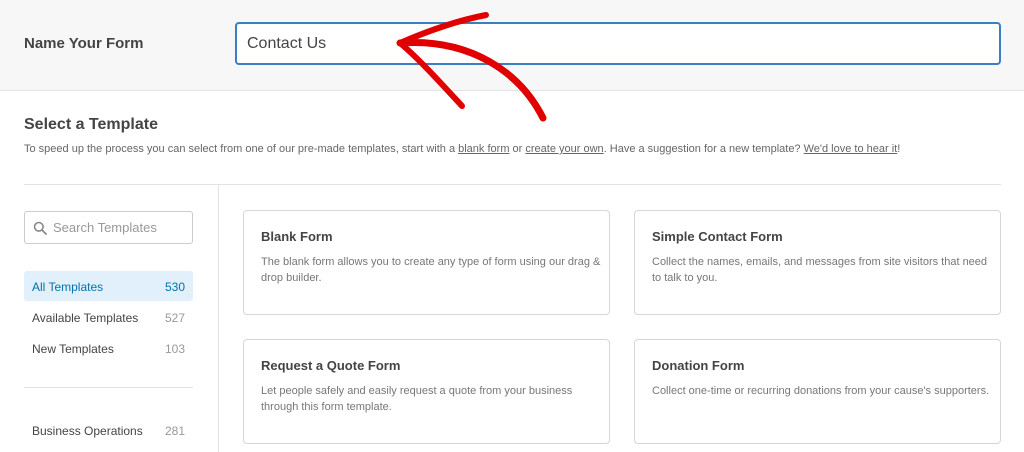  Describe the element at coordinates (85, 318) in the screenshot. I see `category-label: Available Templates` at that location.